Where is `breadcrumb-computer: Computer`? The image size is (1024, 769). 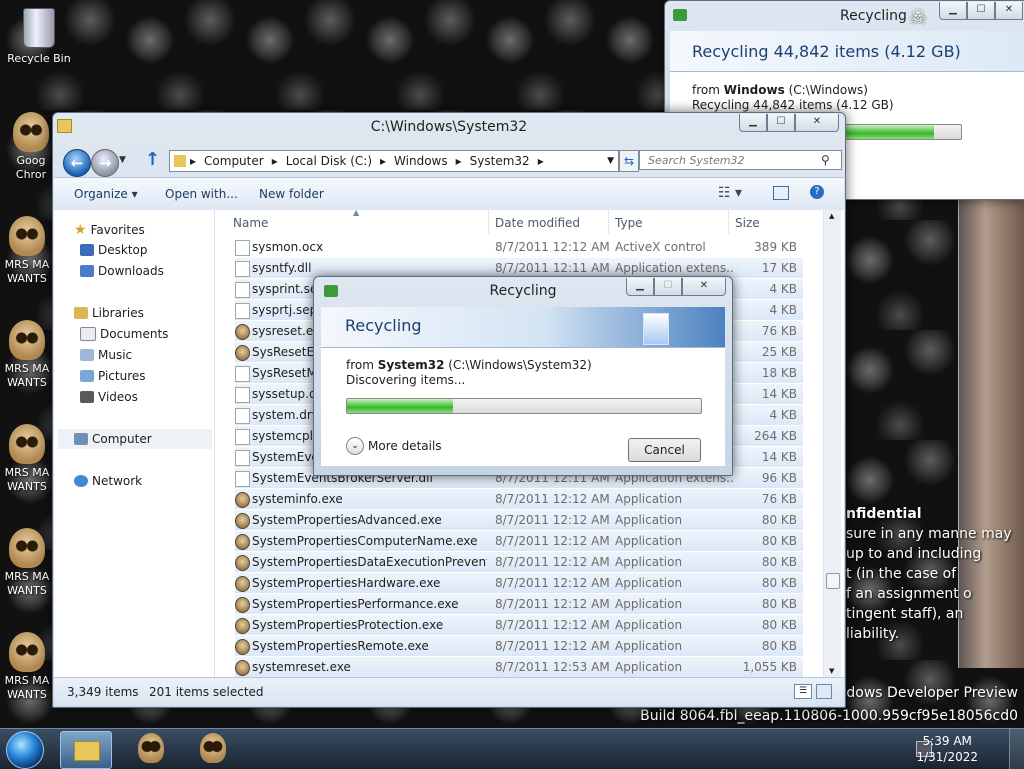 breadcrumb-computer: Computer is located at coordinates (234, 161).